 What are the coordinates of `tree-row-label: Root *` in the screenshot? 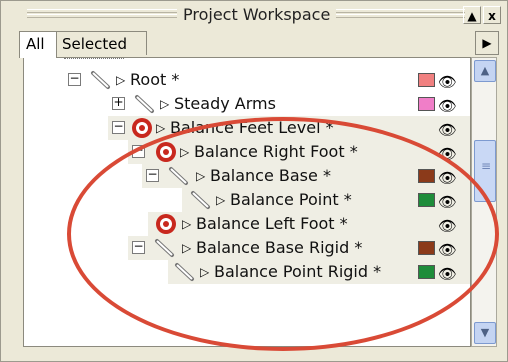 It's located at (155, 79).